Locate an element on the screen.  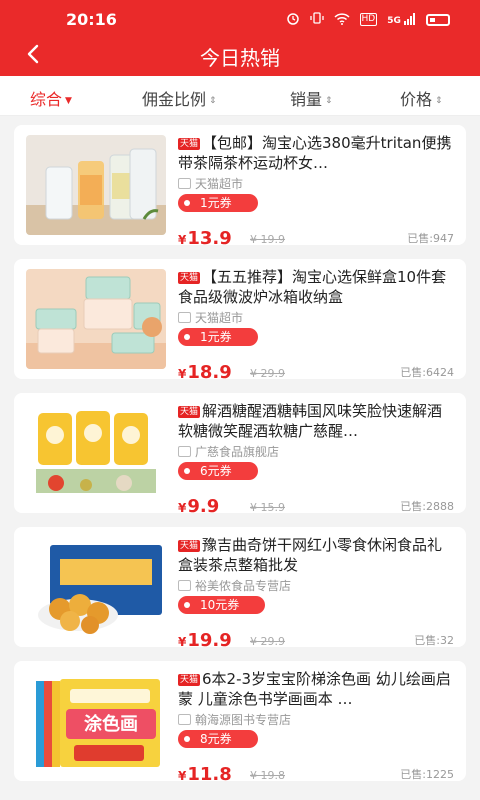
product-image-water-bottles is located at coordinates (96, 185).